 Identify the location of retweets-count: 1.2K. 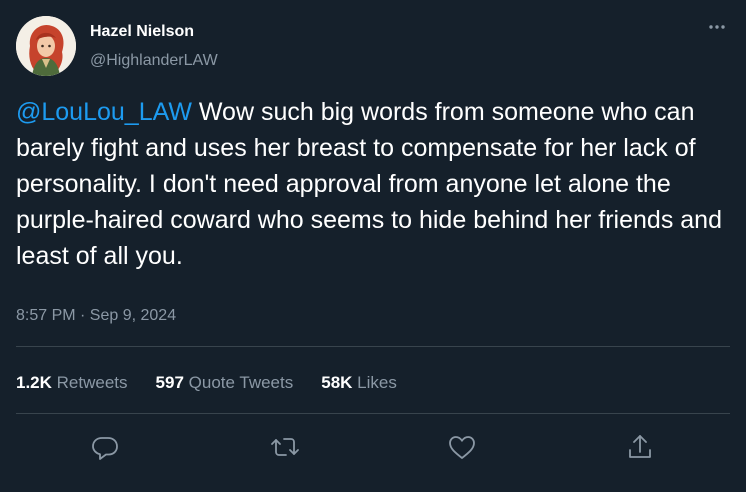
(34, 382).